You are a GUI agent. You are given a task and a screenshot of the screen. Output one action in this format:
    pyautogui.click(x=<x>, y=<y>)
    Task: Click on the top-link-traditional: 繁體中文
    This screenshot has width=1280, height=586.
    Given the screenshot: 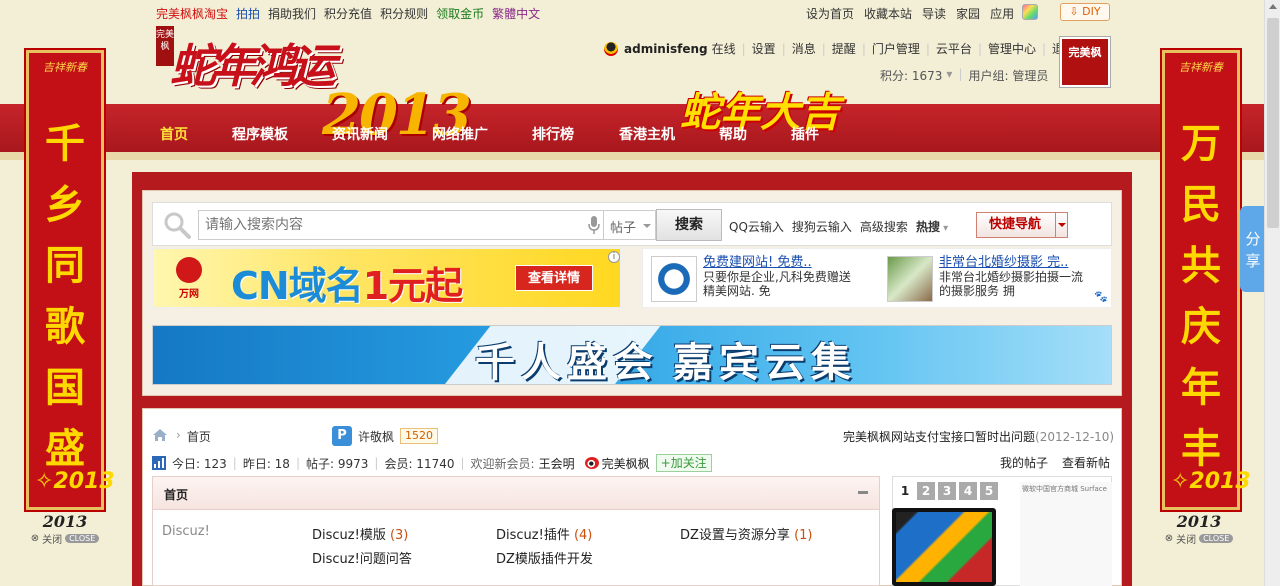 What is the action you would take?
    pyautogui.click(x=516, y=13)
    